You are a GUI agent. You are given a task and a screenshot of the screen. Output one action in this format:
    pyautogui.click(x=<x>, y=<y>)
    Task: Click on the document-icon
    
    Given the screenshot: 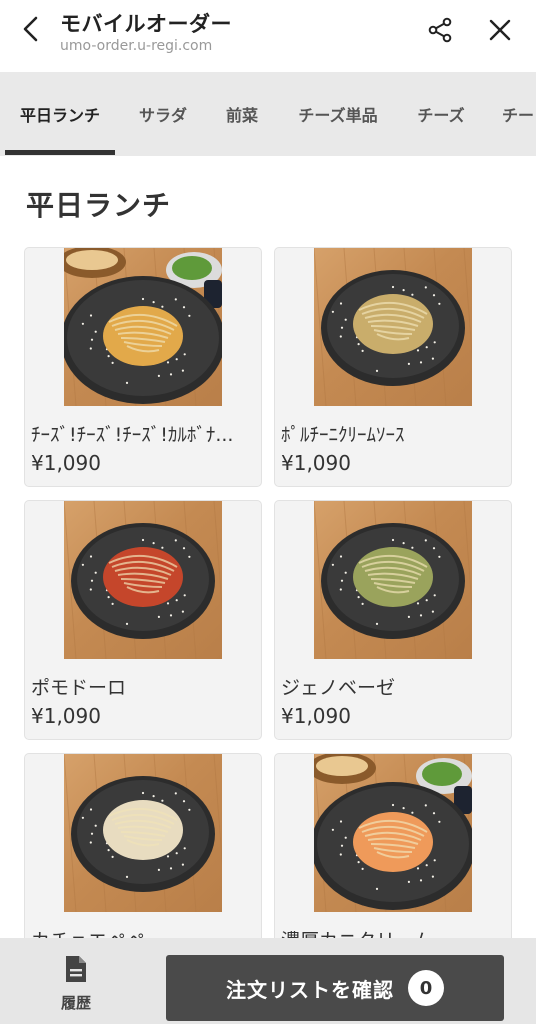 What is the action you would take?
    pyautogui.click(x=76, y=968)
    